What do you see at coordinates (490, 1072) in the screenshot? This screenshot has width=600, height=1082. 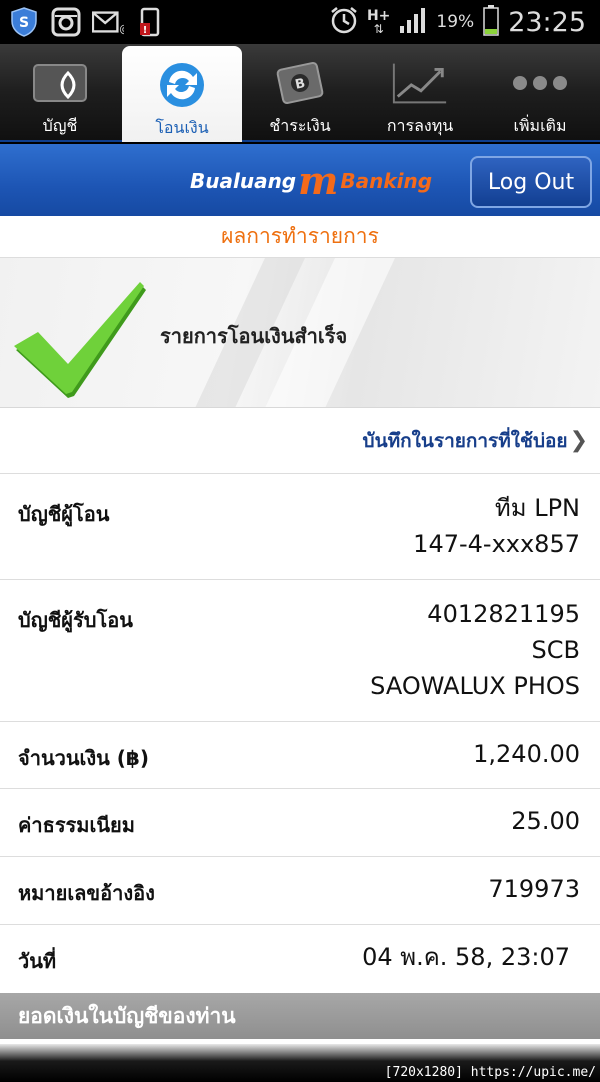 I see `watermark: [720x1280] https://upic.me/` at bounding box center [490, 1072].